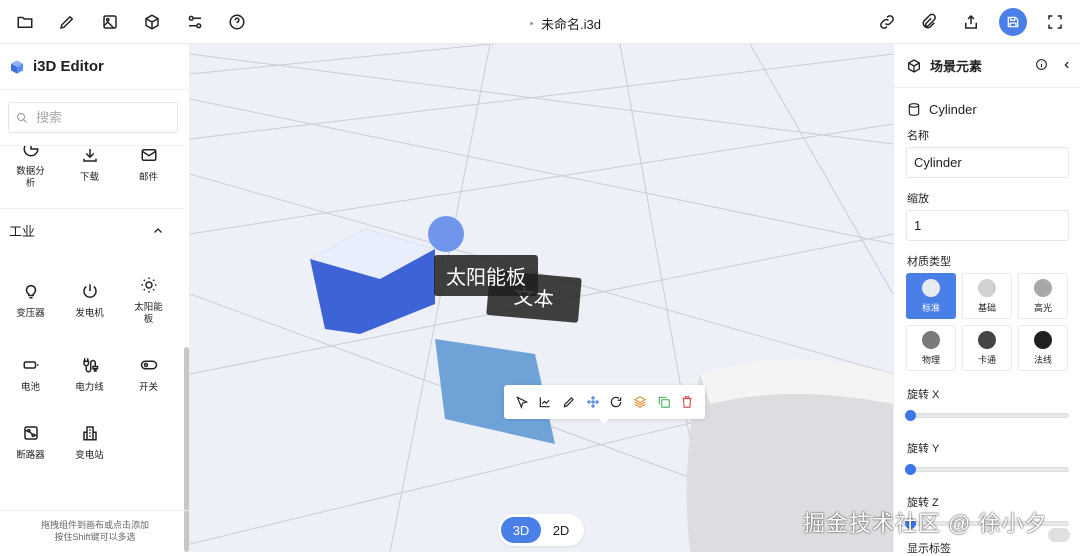 This screenshot has height=556, width=1080. I want to click on component-data-analysis: 数据分析, so click(30, 177).